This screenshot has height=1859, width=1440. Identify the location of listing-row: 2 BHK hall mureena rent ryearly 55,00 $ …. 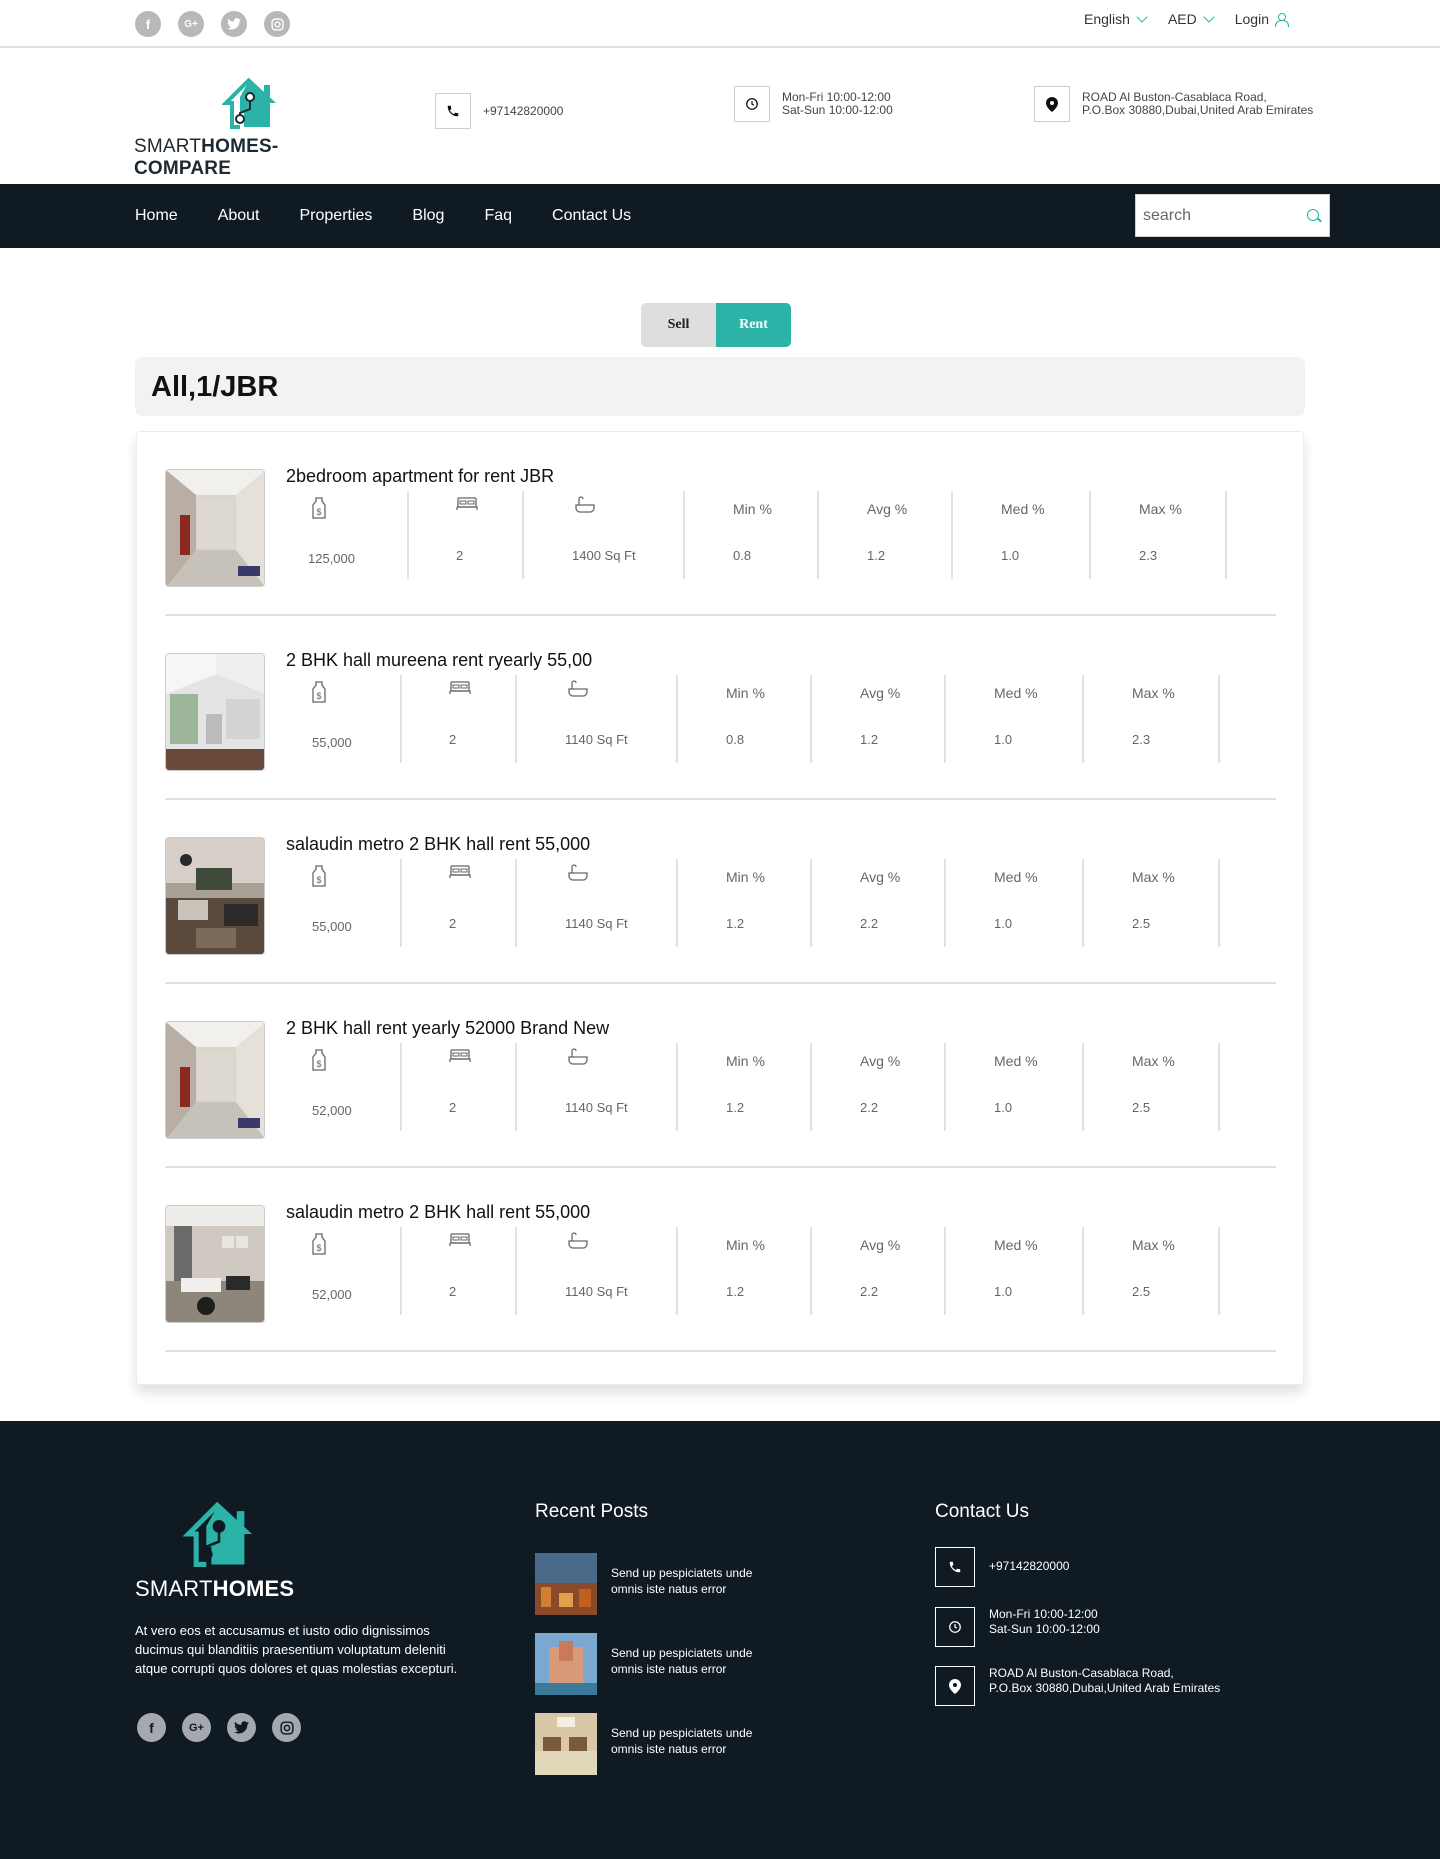
(720, 708).